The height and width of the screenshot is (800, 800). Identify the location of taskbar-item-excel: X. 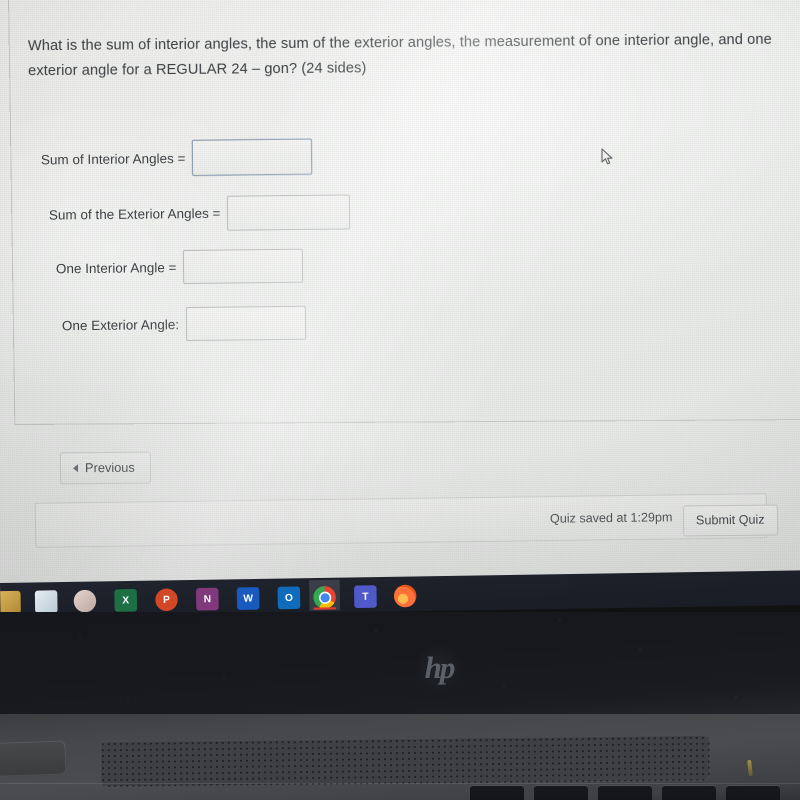
(125, 598).